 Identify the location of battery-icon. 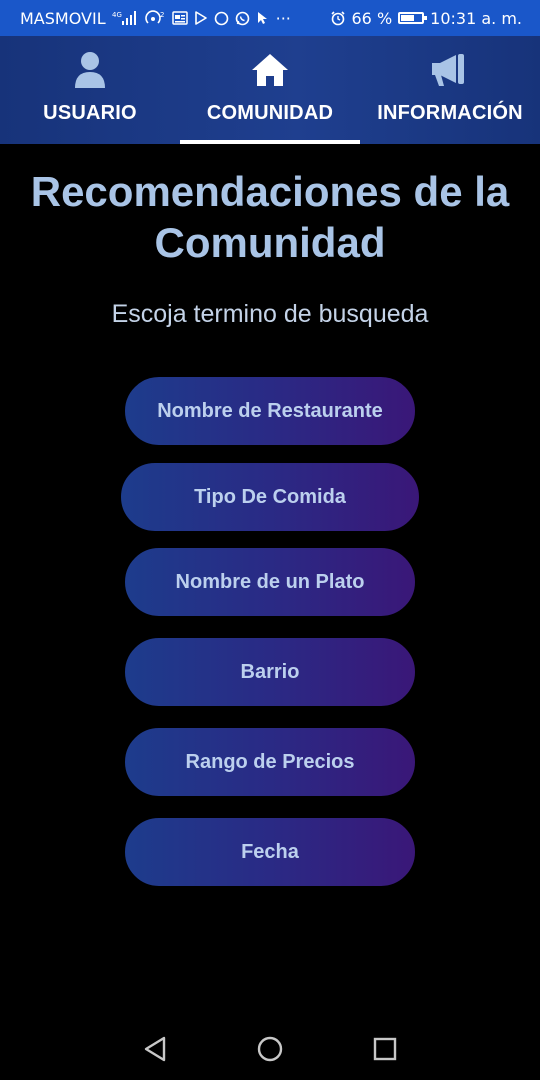
(413, 18).